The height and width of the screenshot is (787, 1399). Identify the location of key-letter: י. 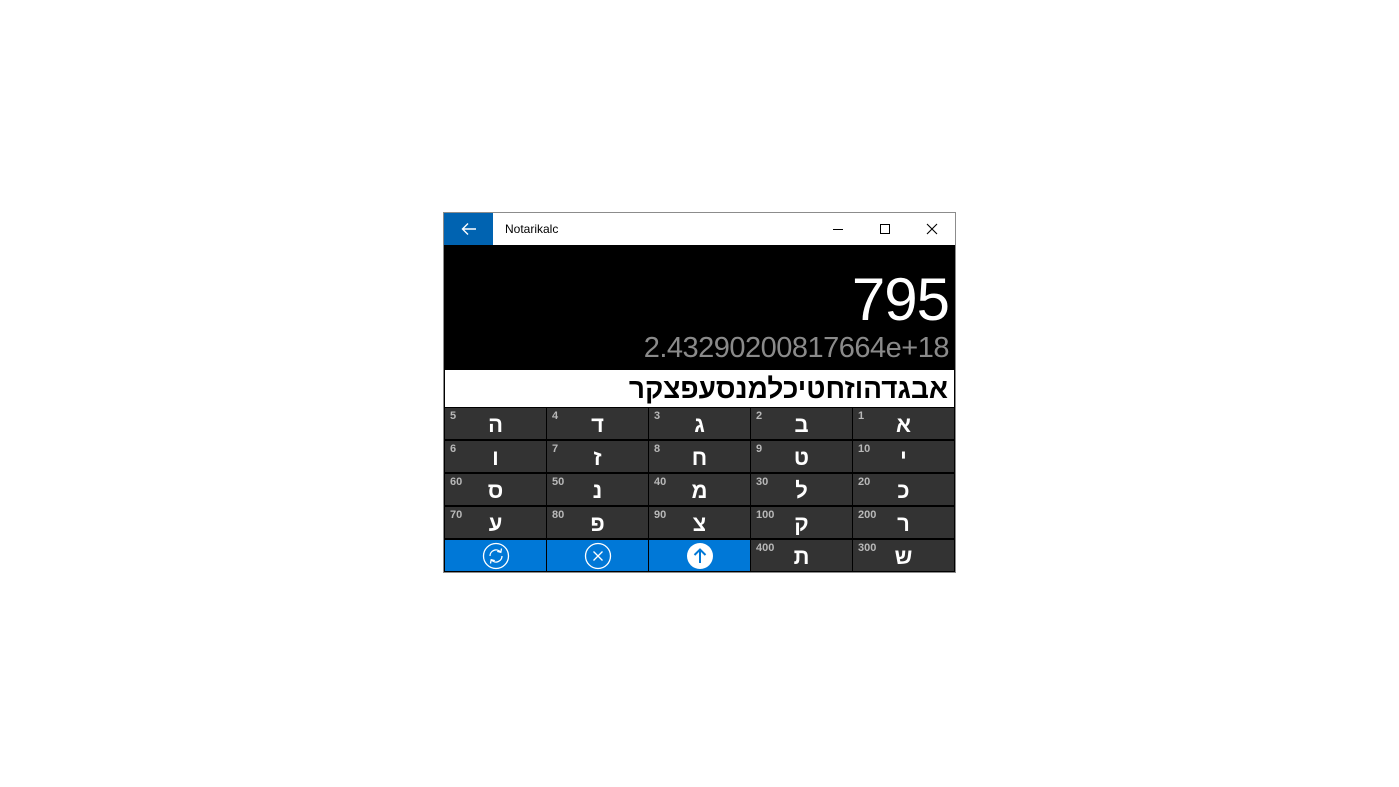
(903, 457).